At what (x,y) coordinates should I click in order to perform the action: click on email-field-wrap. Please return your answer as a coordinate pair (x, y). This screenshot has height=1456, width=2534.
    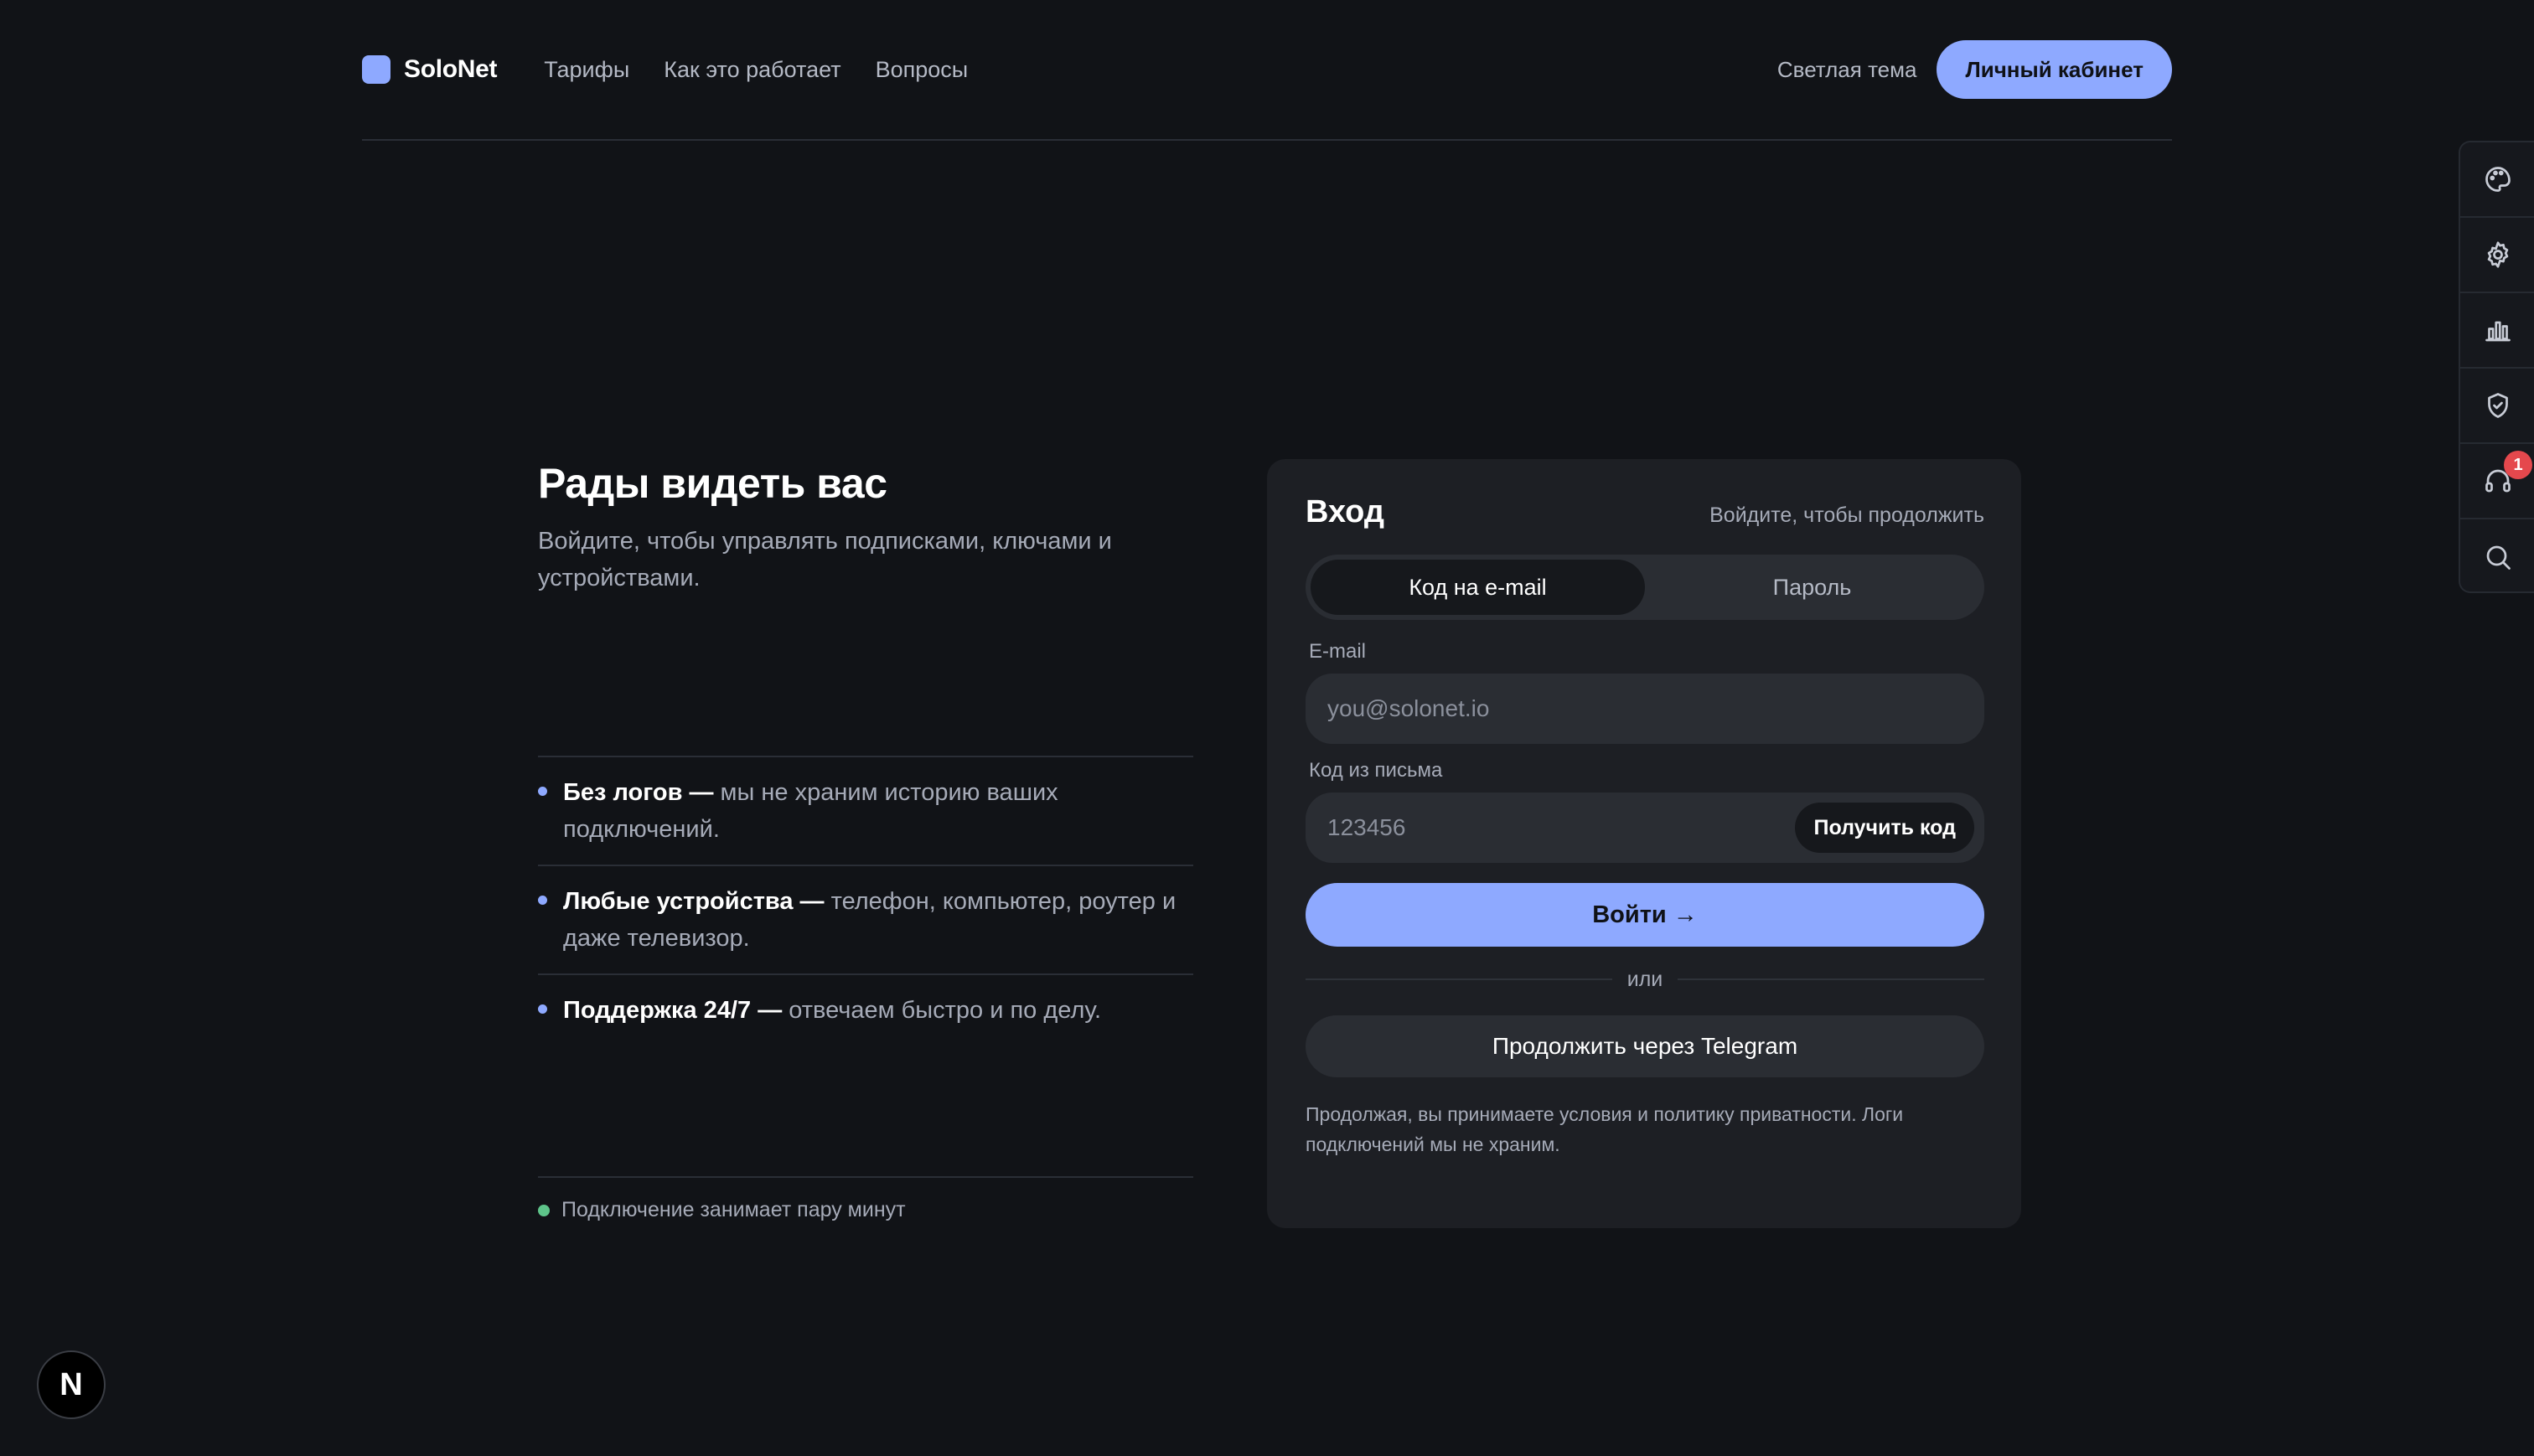
    Looking at the image, I should click on (1645, 709).